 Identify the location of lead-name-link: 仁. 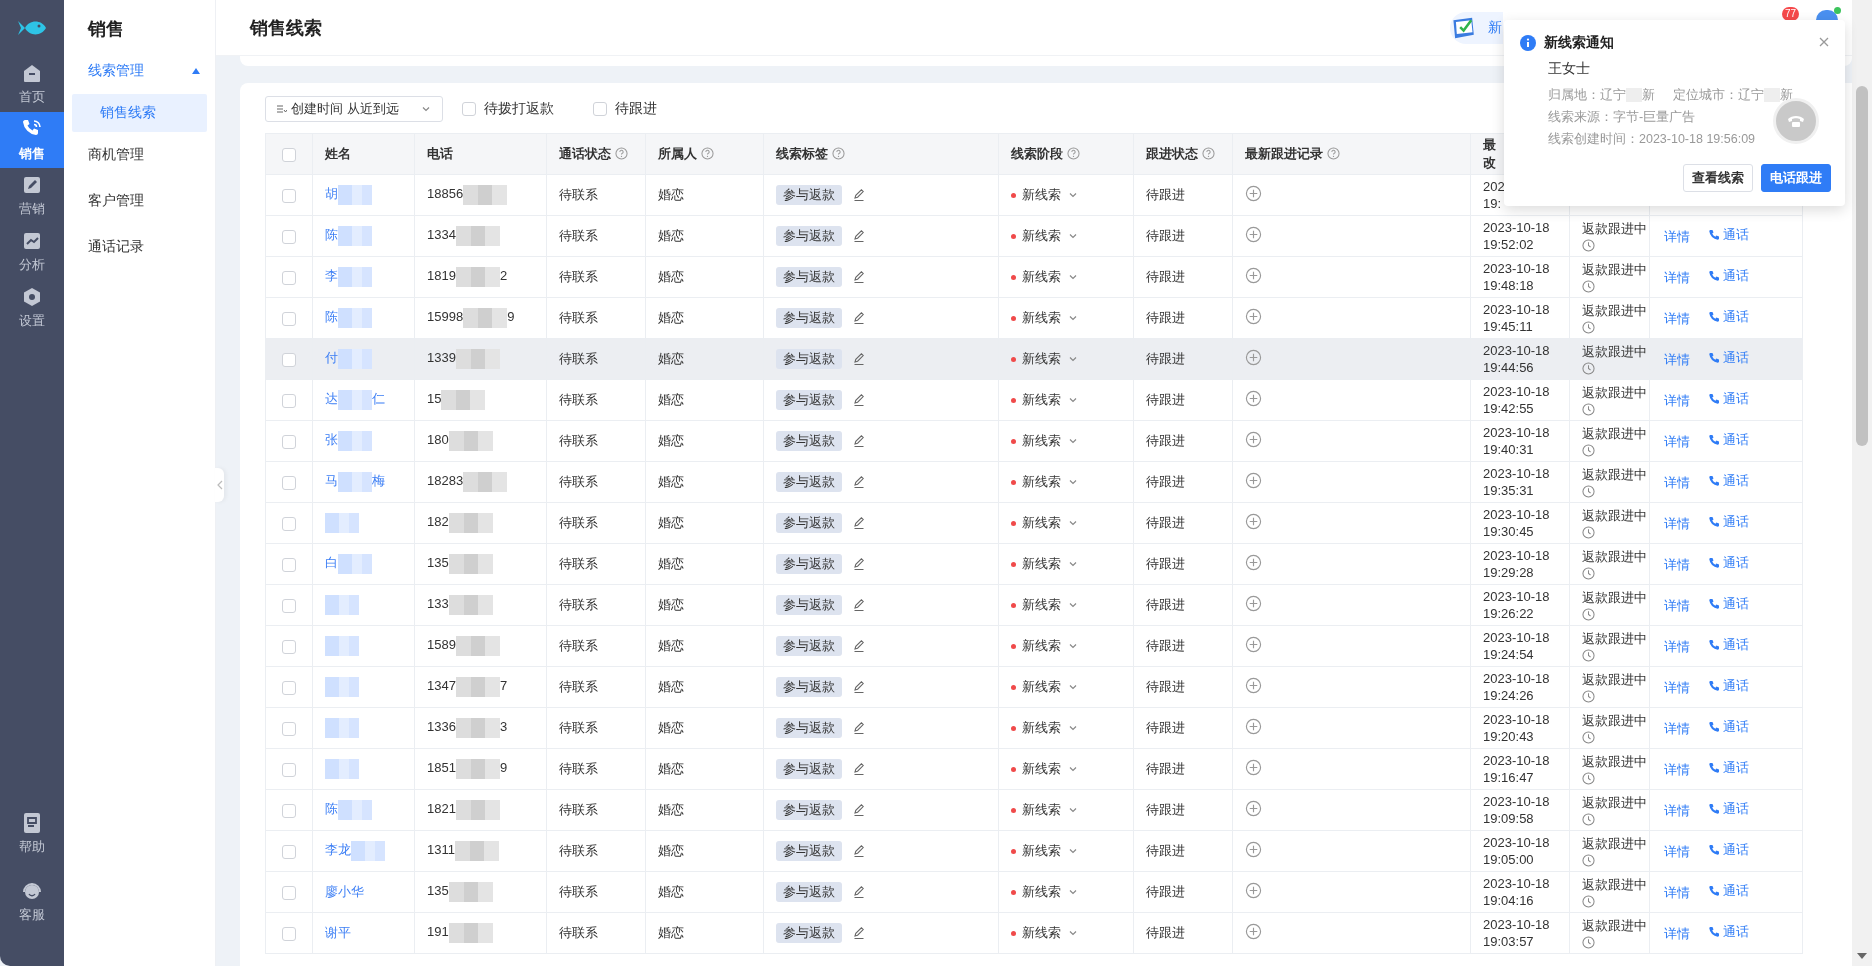
(378, 399).